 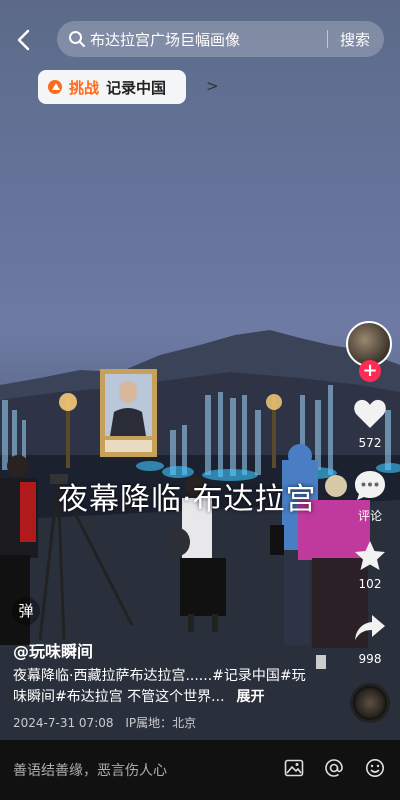 I want to click on comment-button, so click(x=370, y=488).